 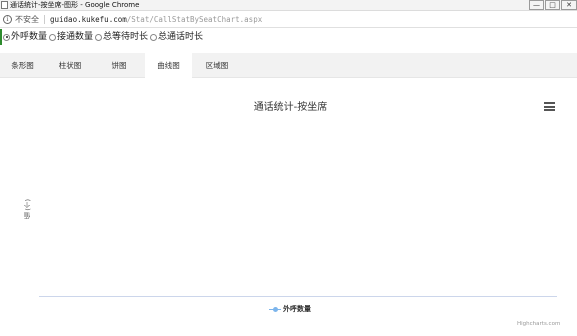 I want to click on radio-outbound-count: 外呼数量, so click(x=25, y=37).